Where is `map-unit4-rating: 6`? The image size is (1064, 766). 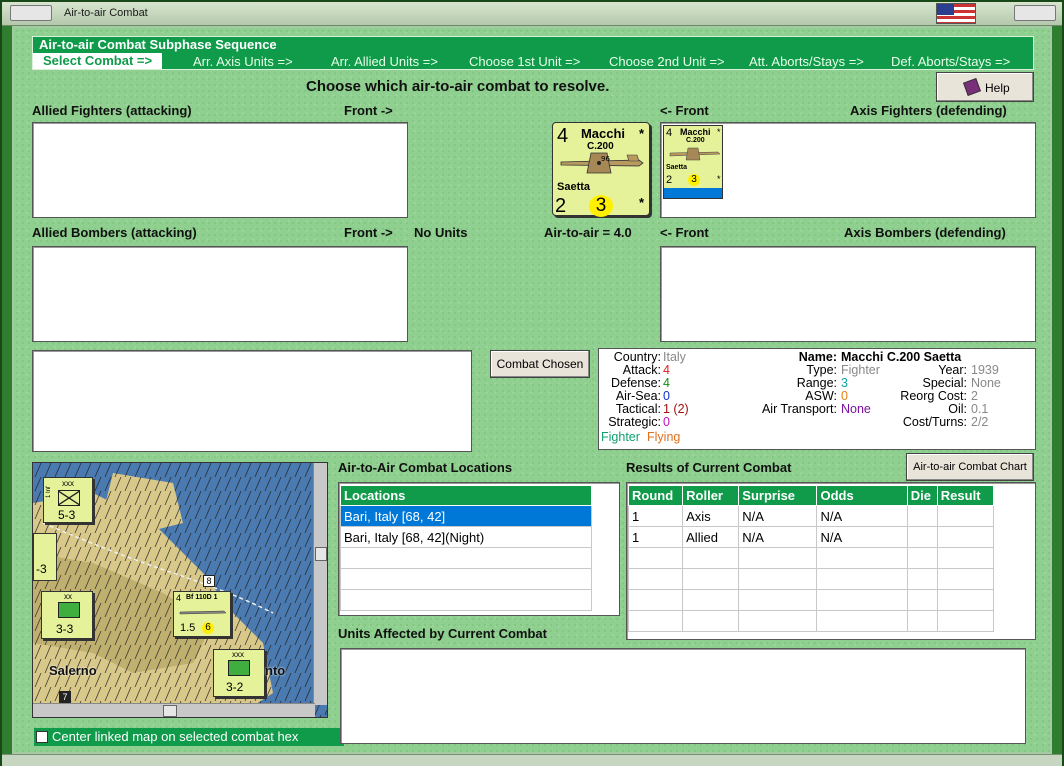 map-unit4-rating: 6 is located at coordinates (208, 628).